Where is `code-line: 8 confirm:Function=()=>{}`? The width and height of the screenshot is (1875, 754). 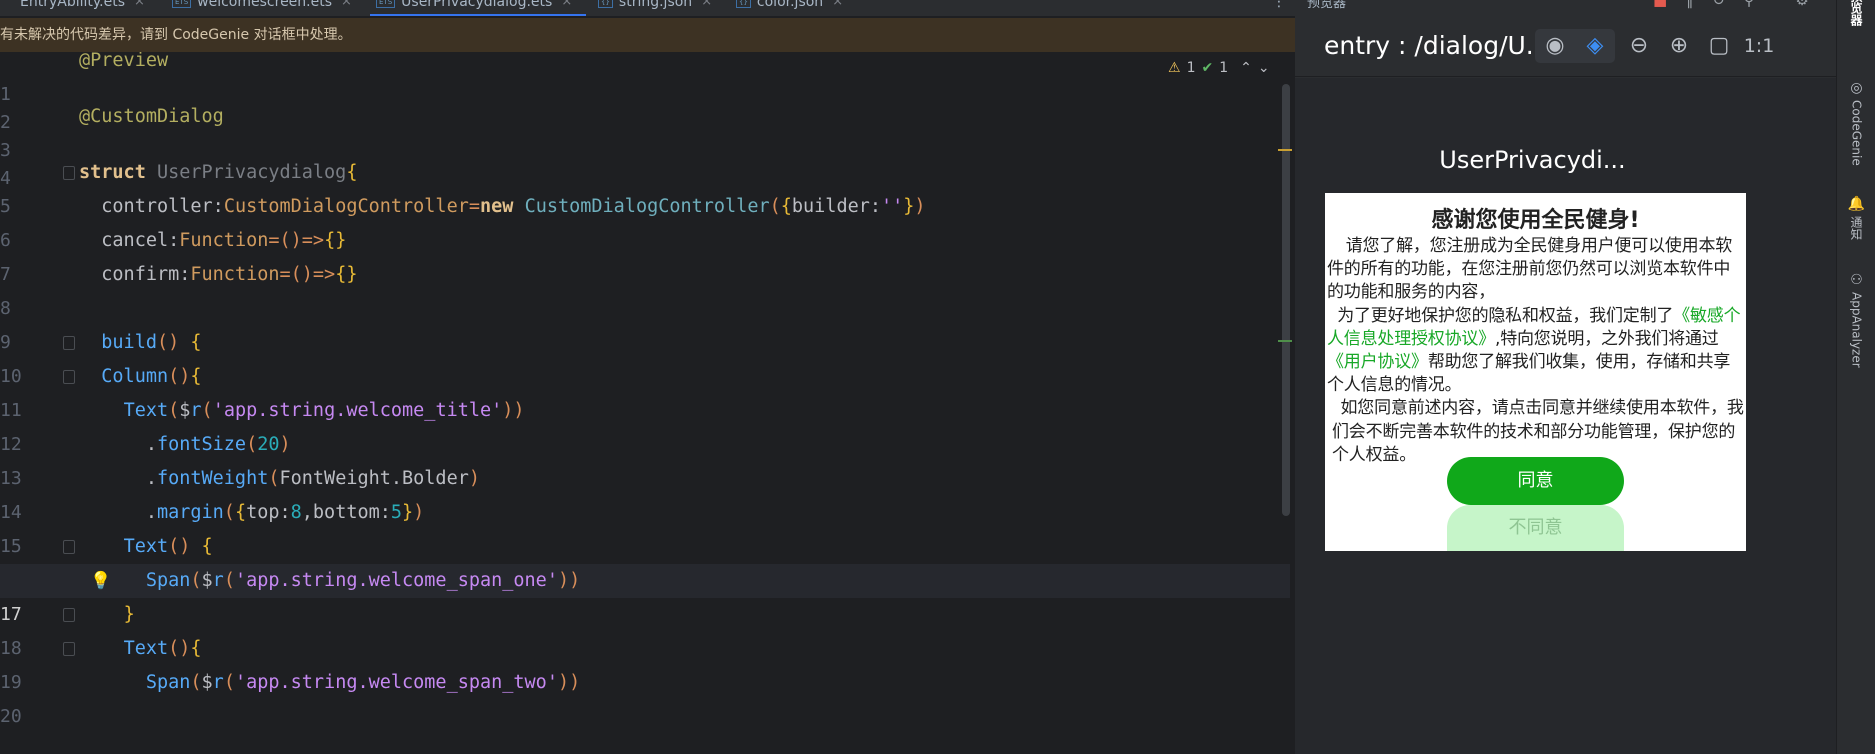
code-line: 8 confirm:Function=()=>{} is located at coordinates (645, 288).